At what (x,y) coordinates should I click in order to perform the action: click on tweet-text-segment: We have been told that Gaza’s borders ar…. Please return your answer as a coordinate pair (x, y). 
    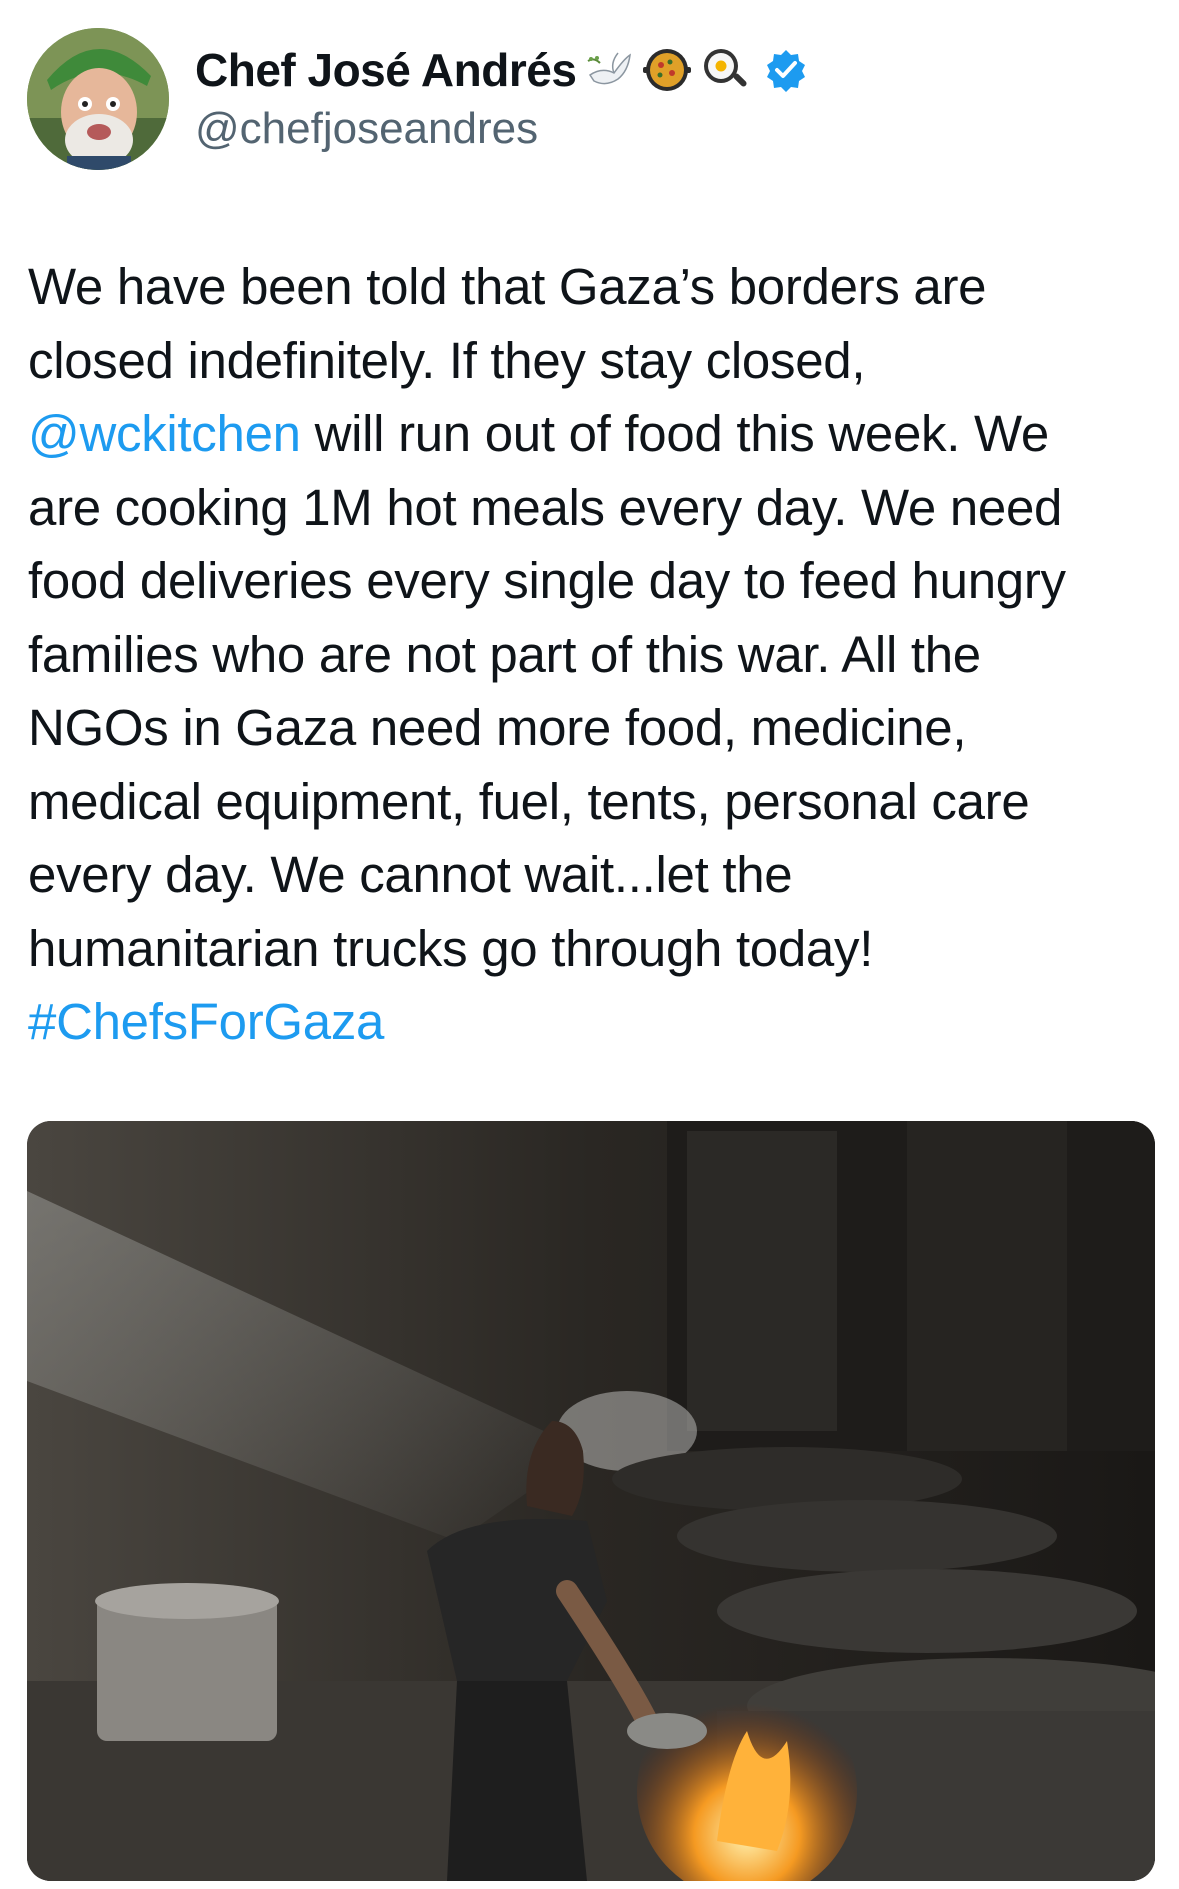
    Looking at the image, I should click on (507, 286).